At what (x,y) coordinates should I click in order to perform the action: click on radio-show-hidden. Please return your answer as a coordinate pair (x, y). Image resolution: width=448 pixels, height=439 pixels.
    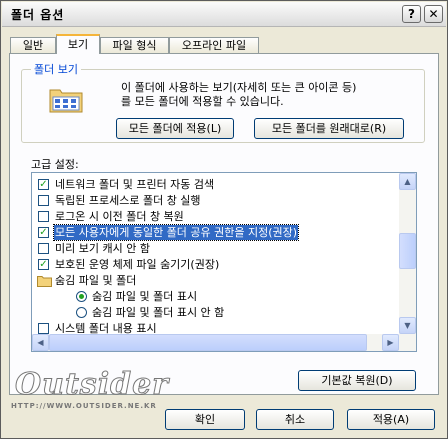
    Looking at the image, I should click on (81, 296).